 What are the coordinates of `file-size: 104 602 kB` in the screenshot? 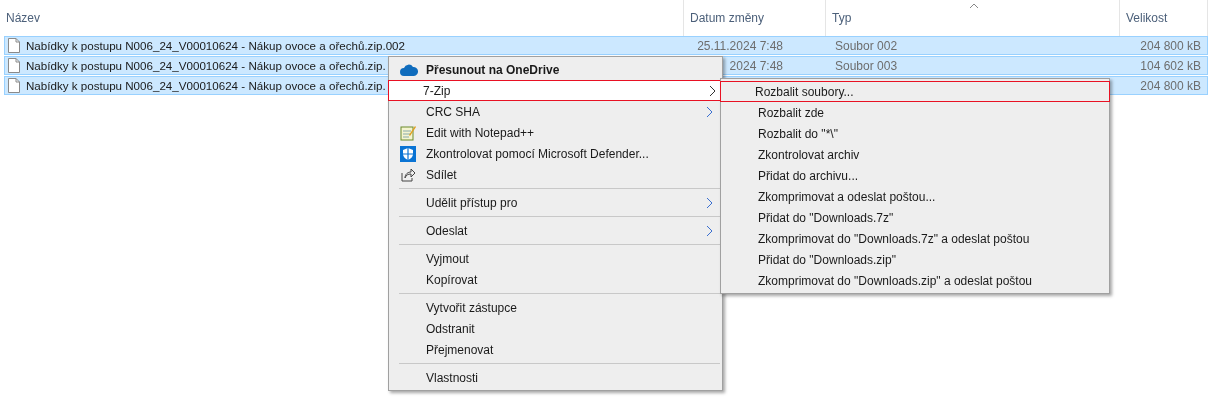 It's located at (1170, 65).